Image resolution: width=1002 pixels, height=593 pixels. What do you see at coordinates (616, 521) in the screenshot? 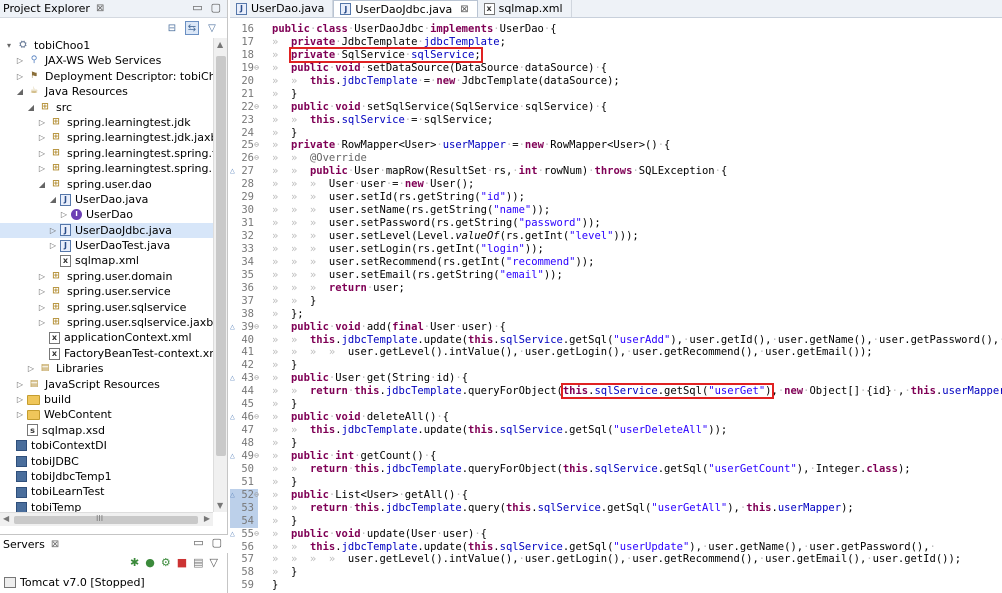
I see `code-line: 54» }` at bounding box center [616, 521].